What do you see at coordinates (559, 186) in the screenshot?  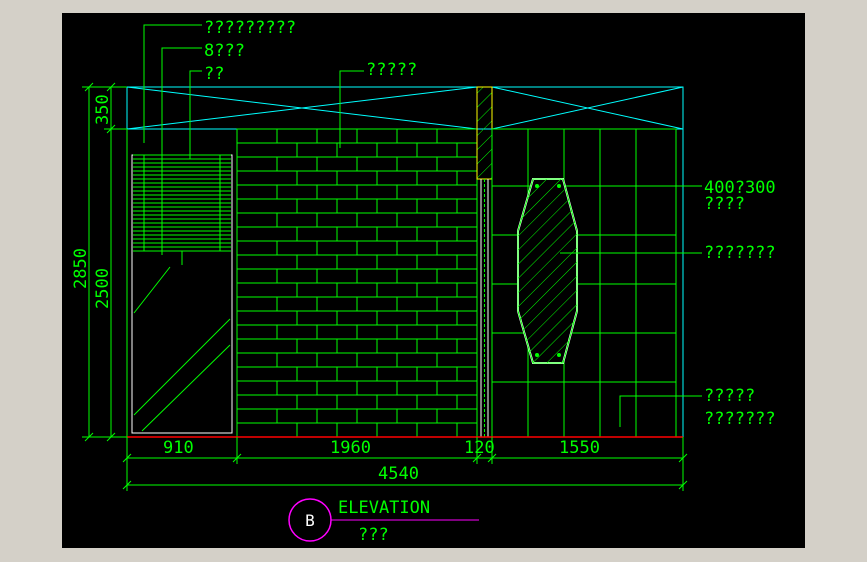 I see `glass-fixing-tr` at bounding box center [559, 186].